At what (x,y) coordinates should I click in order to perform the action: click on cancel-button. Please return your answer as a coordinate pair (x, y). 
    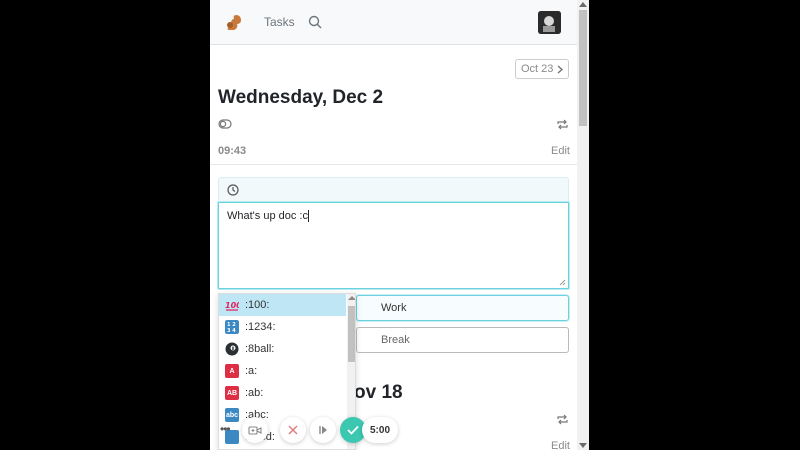
    Looking at the image, I should click on (293, 430).